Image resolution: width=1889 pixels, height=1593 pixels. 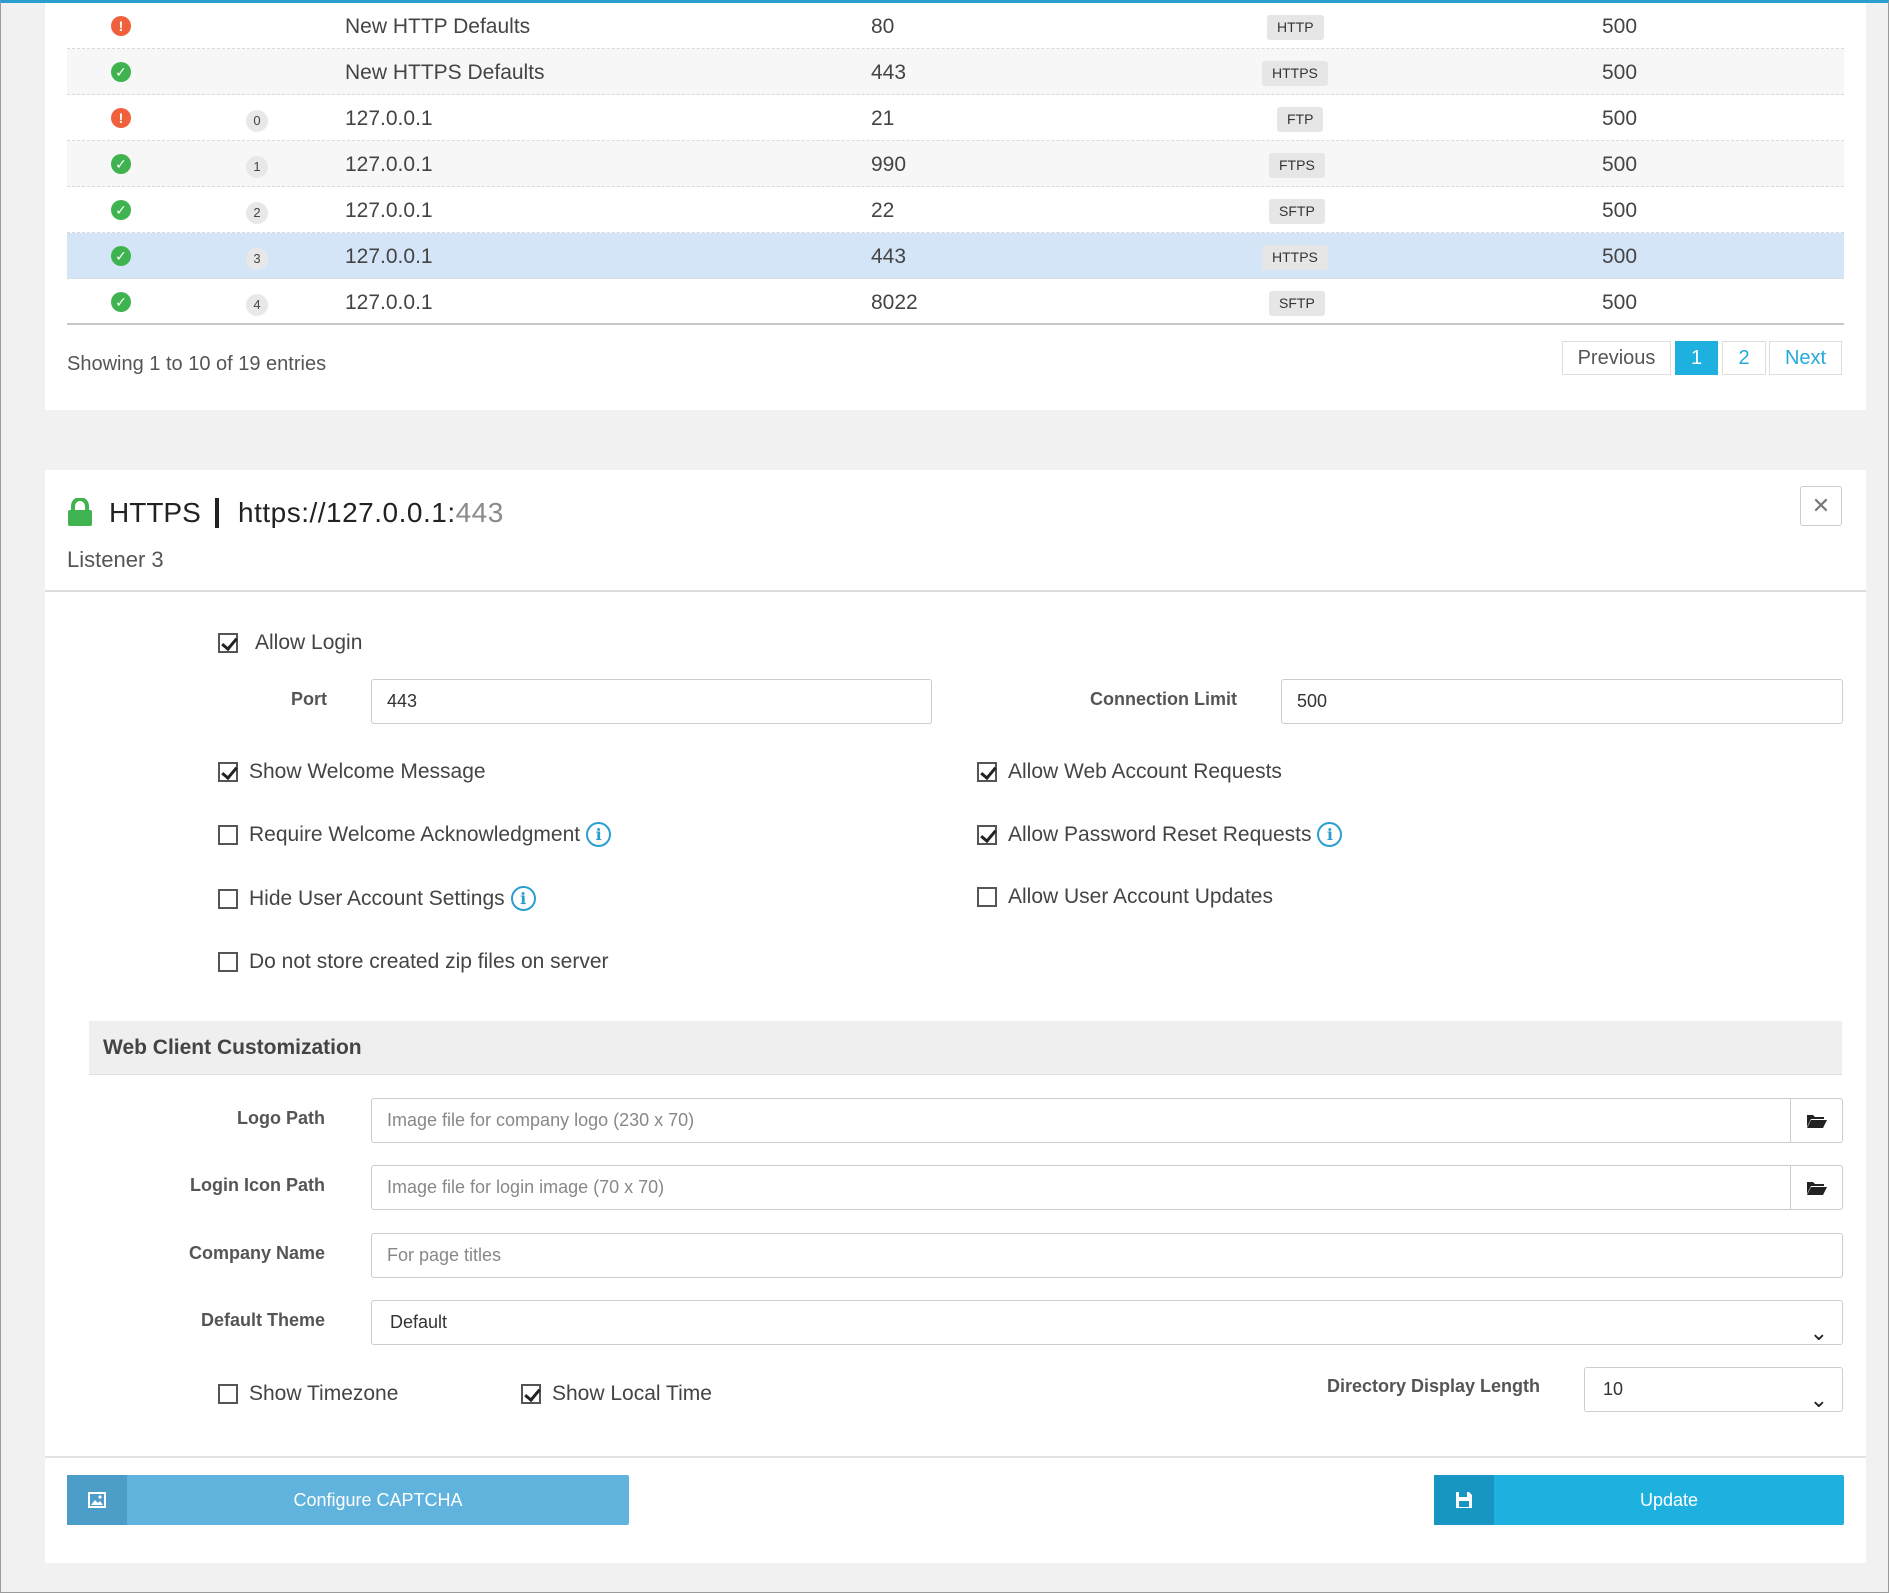 What do you see at coordinates (1081, 1120) in the screenshot?
I see `logo-path-input: Image file for company logo (230 x 70)` at bounding box center [1081, 1120].